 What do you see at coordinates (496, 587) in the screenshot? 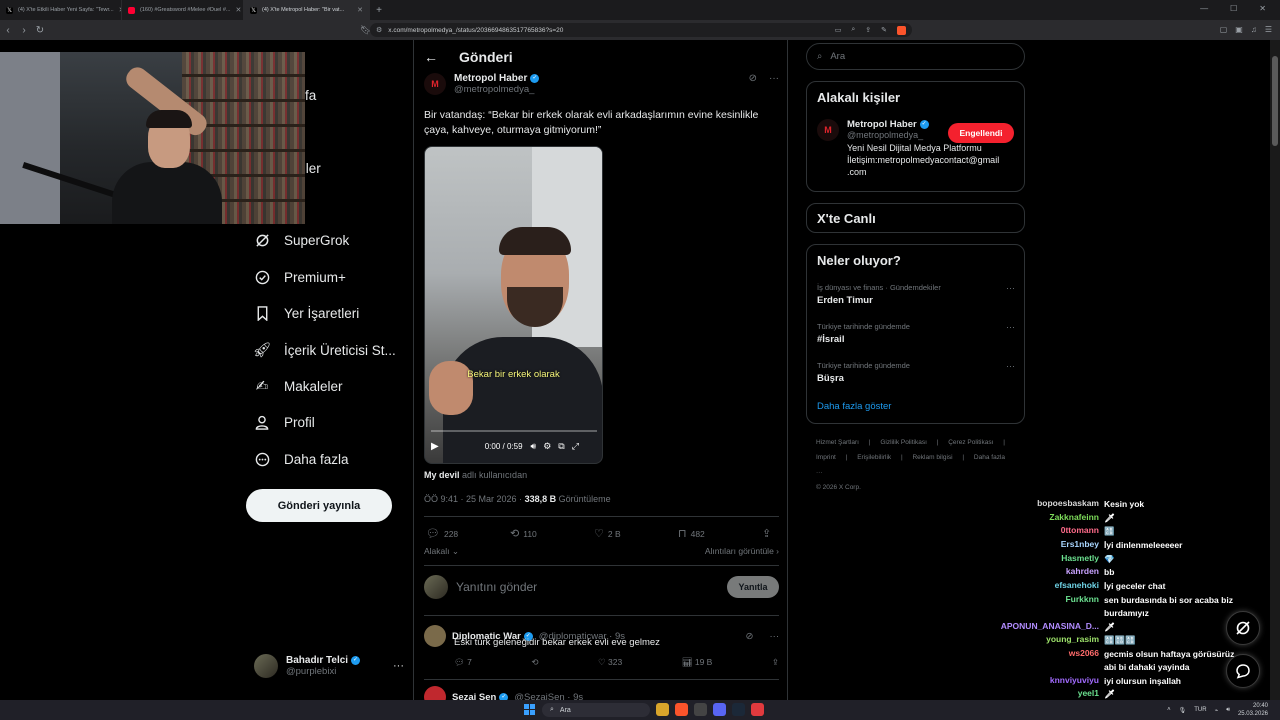
I see `reply-input: Yanıtını gönder` at bounding box center [496, 587].